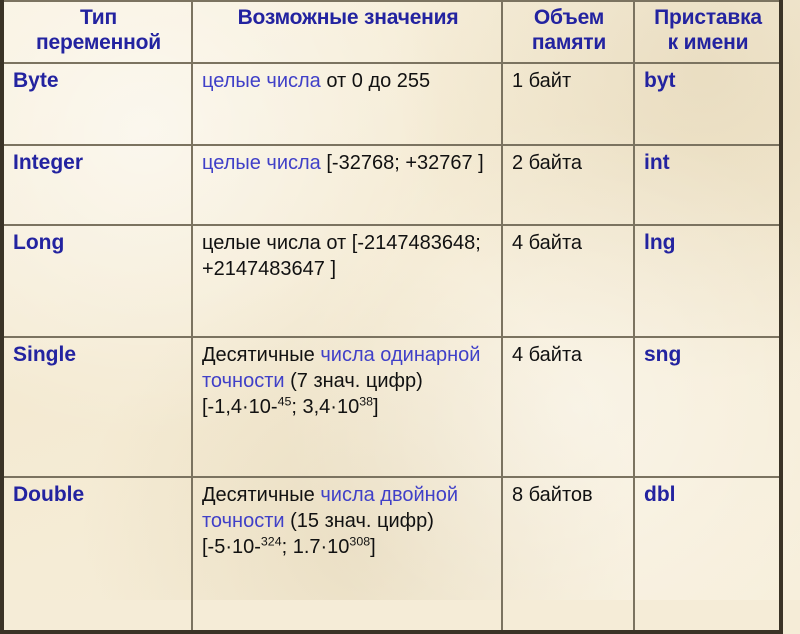  What do you see at coordinates (707, 406) in the screenshot?
I see `cell-name-prefix: sng` at bounding box center [707, 406].